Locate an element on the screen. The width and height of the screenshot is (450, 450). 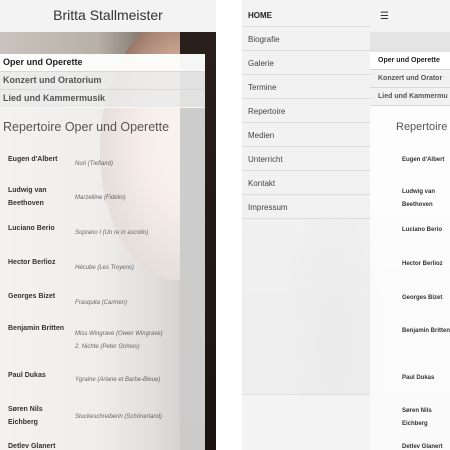
subnav-lied: Lied und Kammermusik is located at coordinates (102, 99).